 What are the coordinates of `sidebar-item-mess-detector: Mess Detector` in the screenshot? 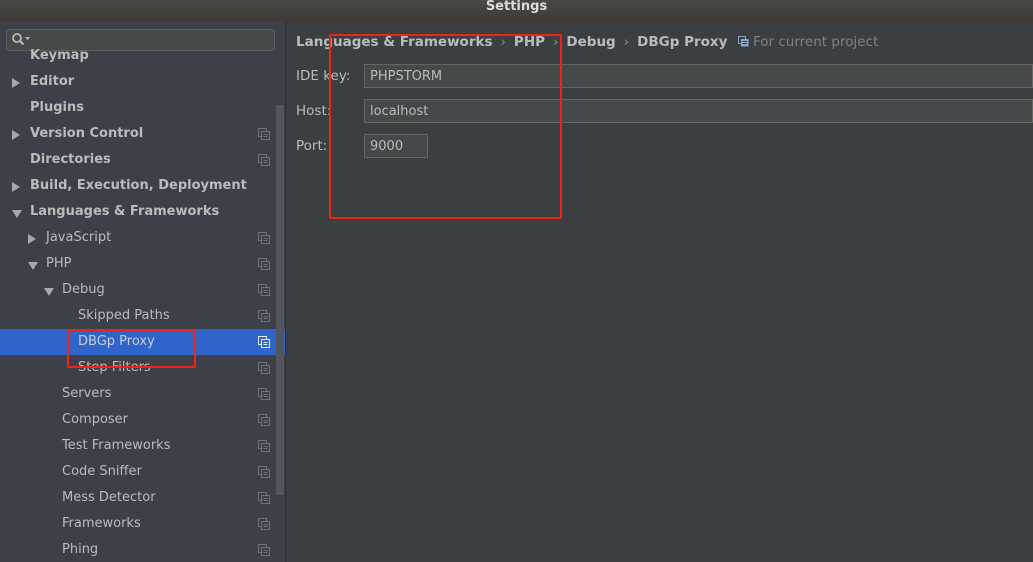 It's located at (142, 498).